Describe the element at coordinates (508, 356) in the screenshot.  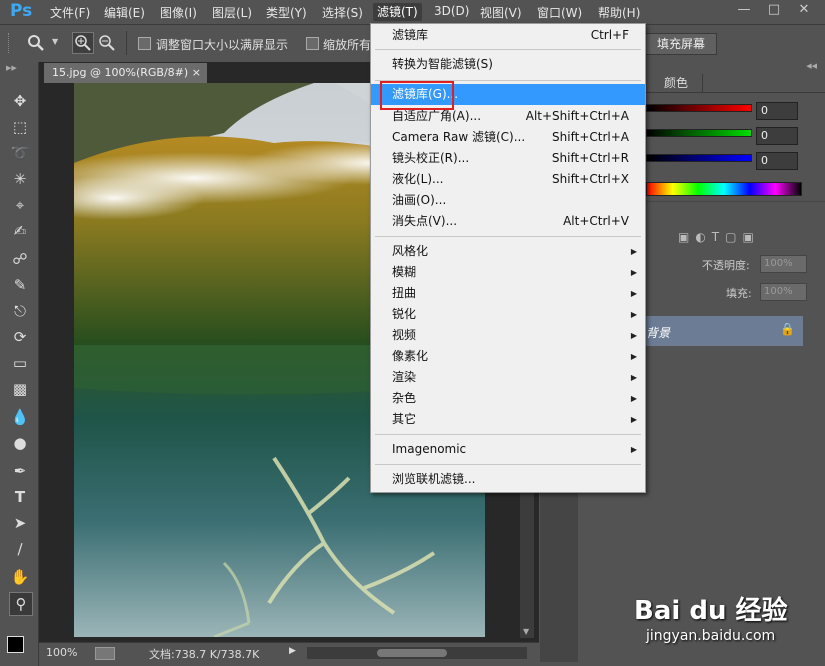
I see `menu-item-pixelate: 像素化 ▶` at that location.